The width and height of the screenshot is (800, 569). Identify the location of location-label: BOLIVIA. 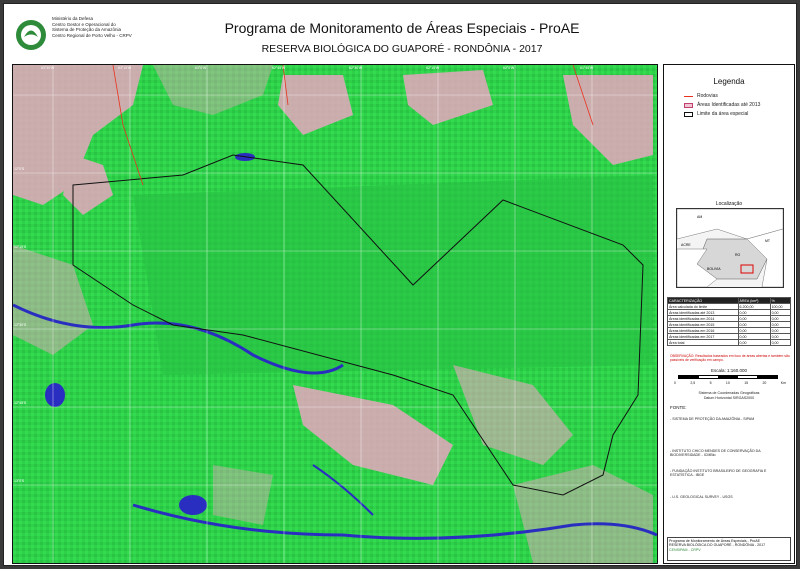
(714, 269).